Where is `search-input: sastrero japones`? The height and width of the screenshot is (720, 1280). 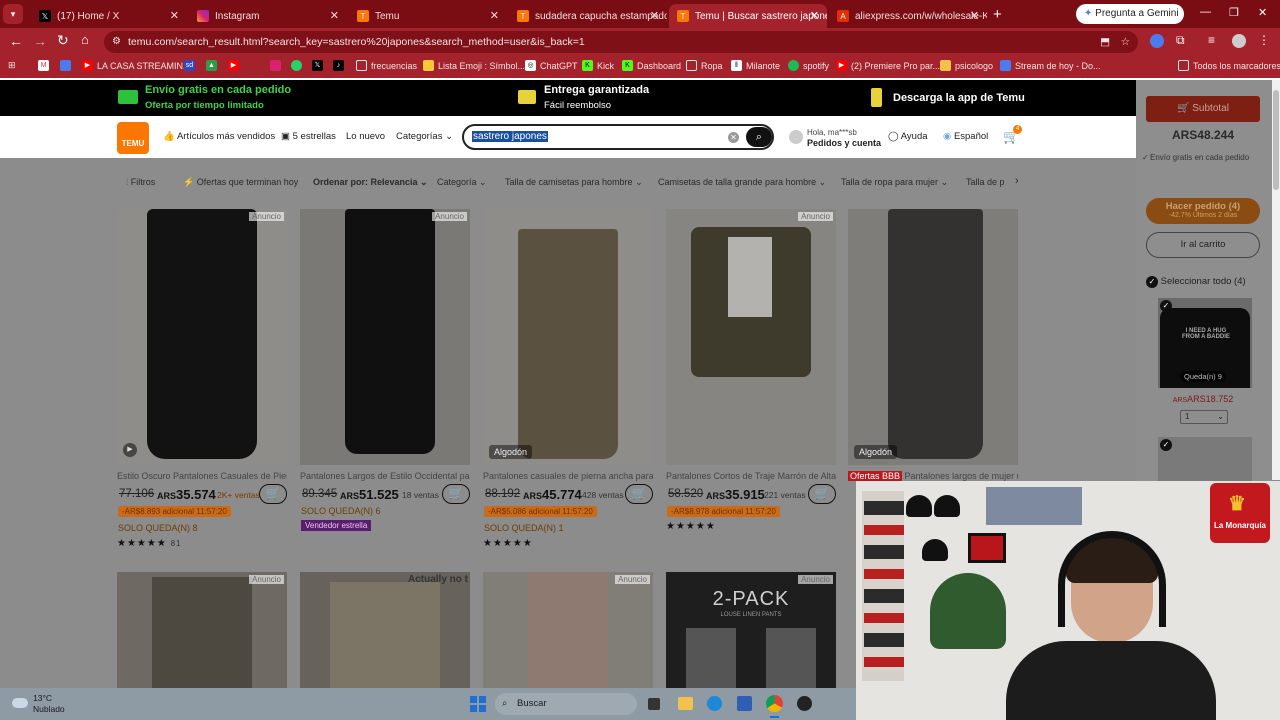
search-input: sastrero japones is located at coordinates (510, 136).